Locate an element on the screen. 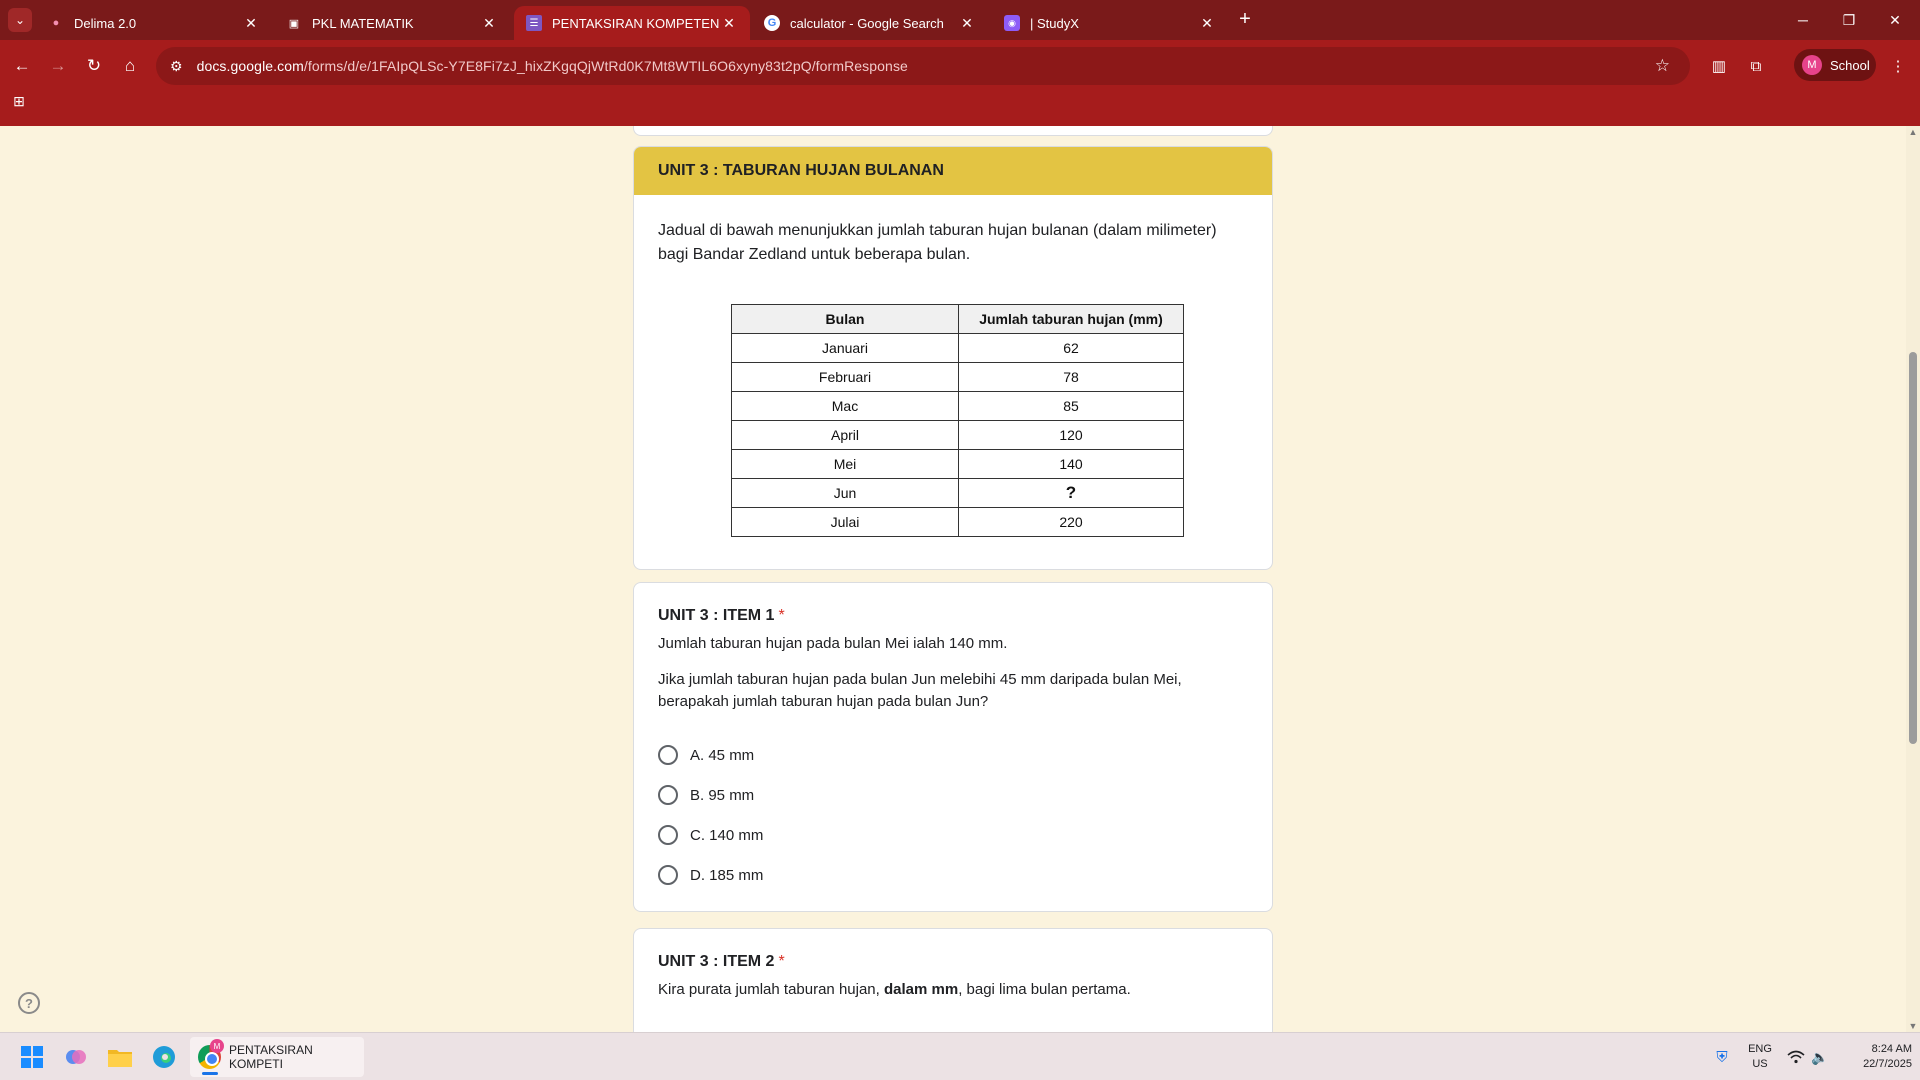 This screenshot has height=1080, width=1920. scroll-up-icon: ▲ is located at coordinates (1913, 132).